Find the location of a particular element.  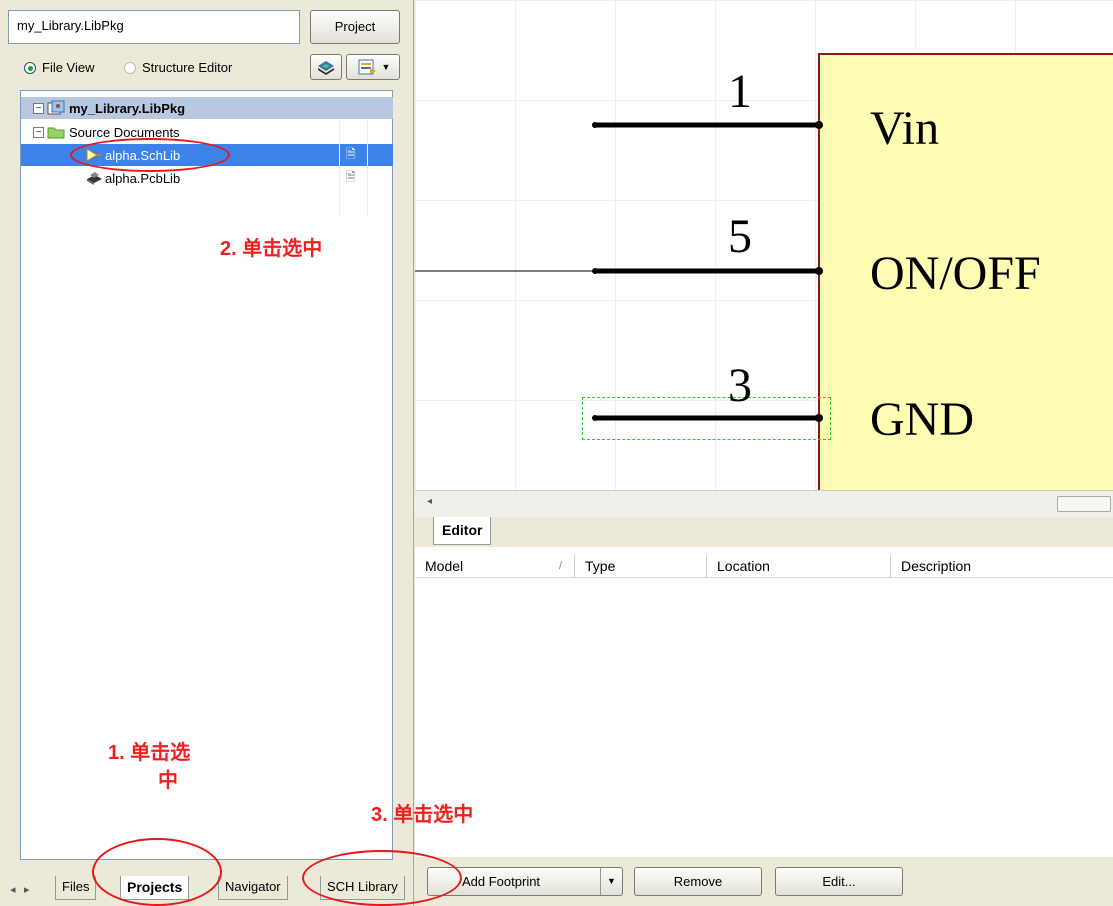

annotation-step-2: 2. 单击选中 is located at coordinates (271, 249).